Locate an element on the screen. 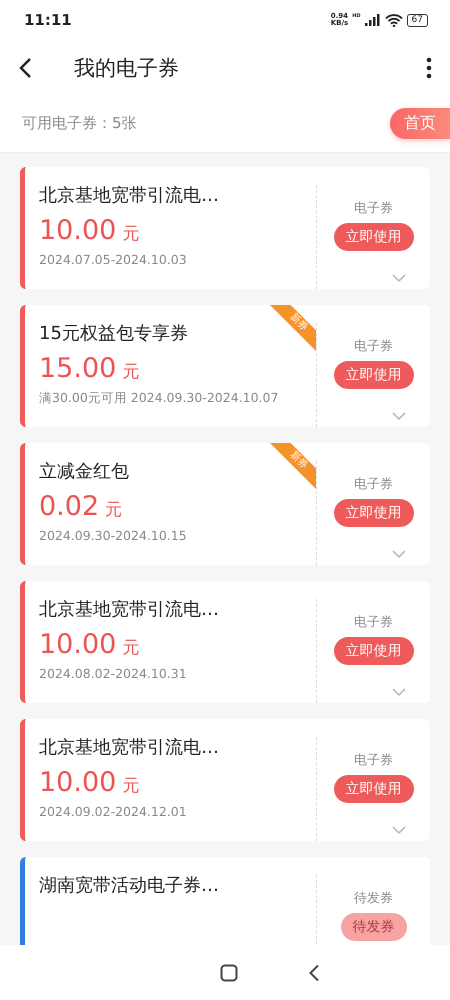  coupon-type: 待发券 is located at coordinates (373, 898).